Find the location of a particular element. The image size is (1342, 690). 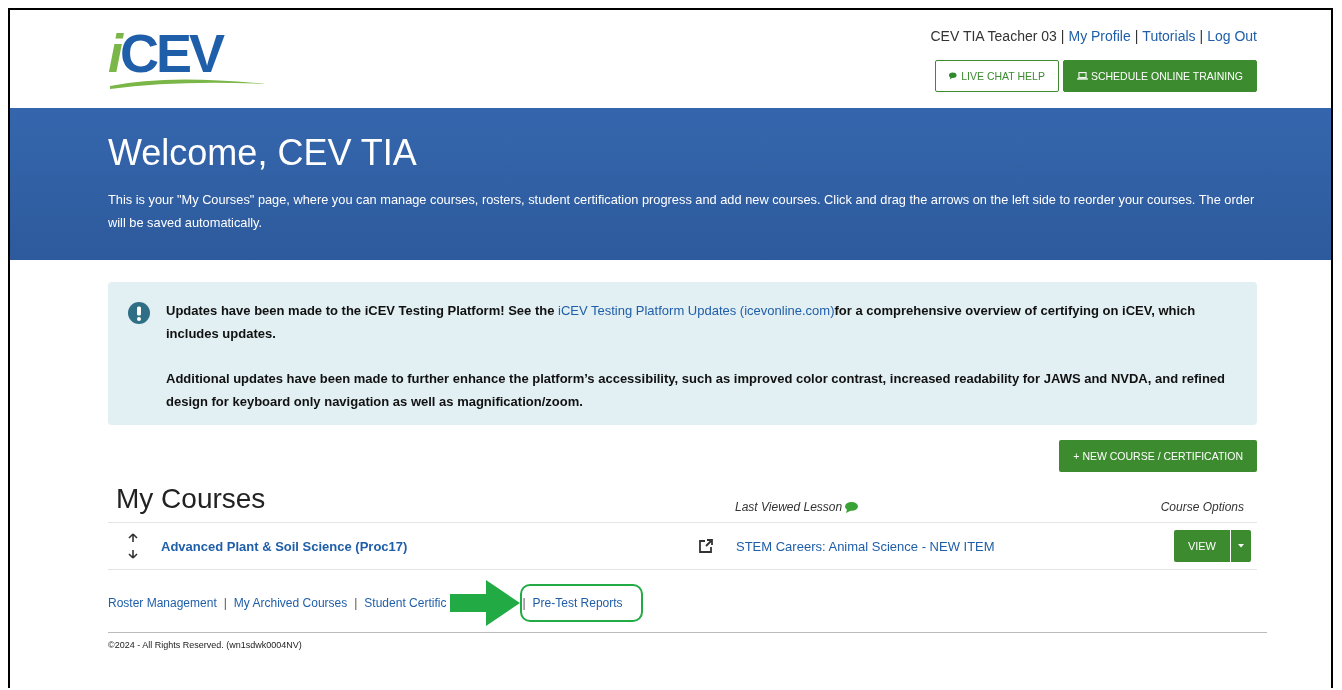

welcome-title: Welcome, CEV TIA is located at coordinates (263, 152).